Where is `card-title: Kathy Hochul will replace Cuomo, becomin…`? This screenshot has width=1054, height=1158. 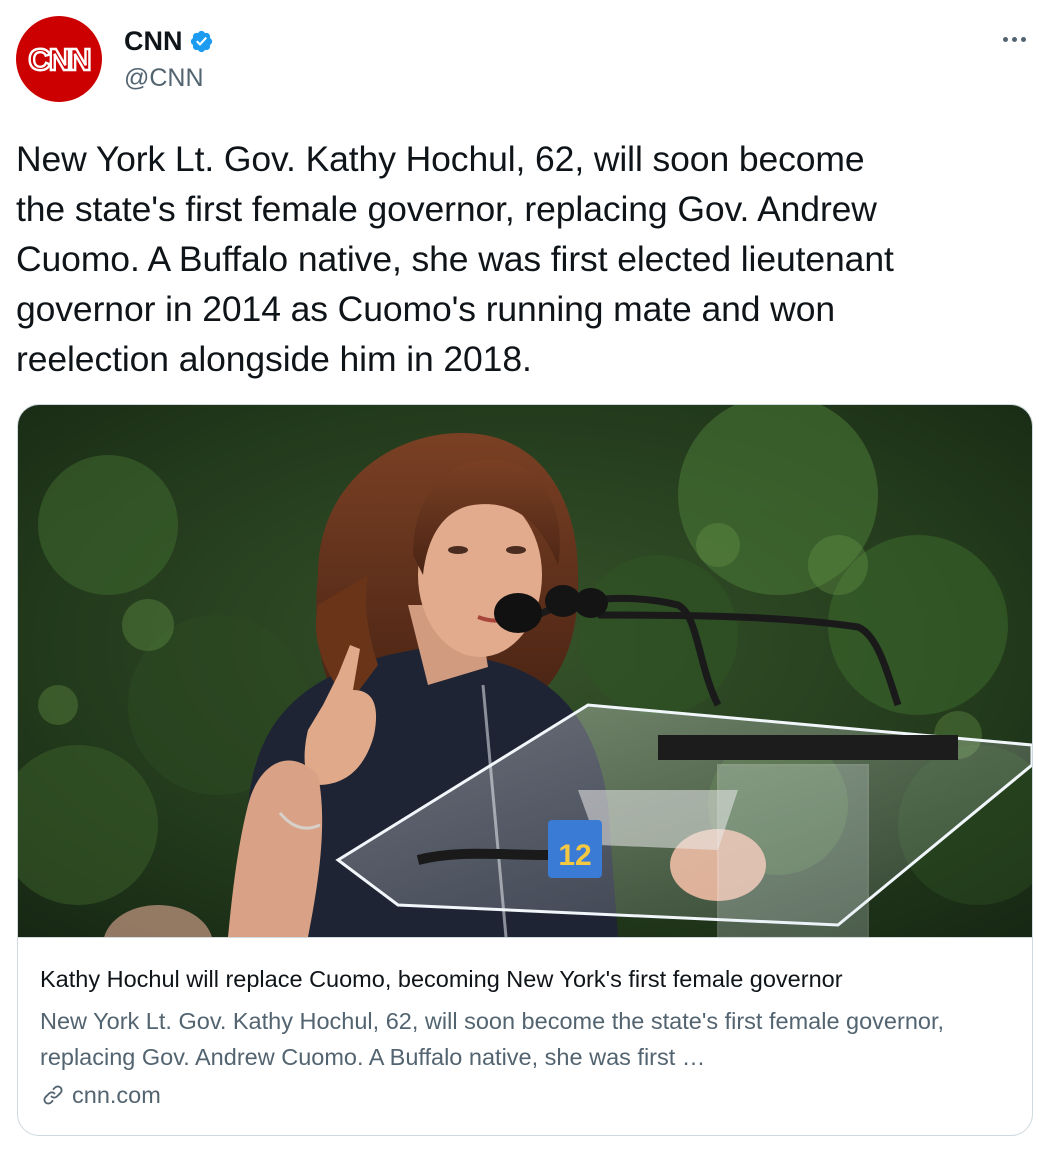 card-title: Kathy Hochul will replace Cuomo, becomin… is located at coordinates (530, 979).